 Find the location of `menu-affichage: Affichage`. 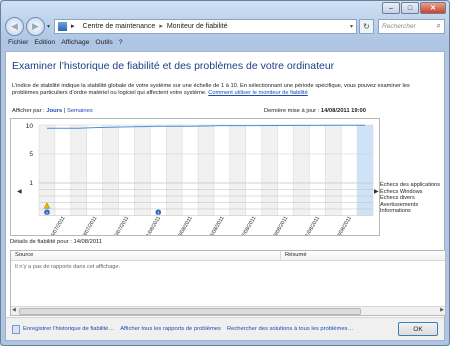

menu-affichage: Affichage is located at coordinates (75, 44).